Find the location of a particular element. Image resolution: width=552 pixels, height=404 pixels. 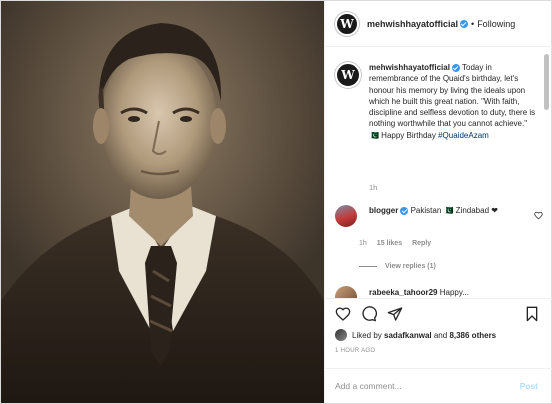

comments-scrollbar is located at coordinates (546, 82).